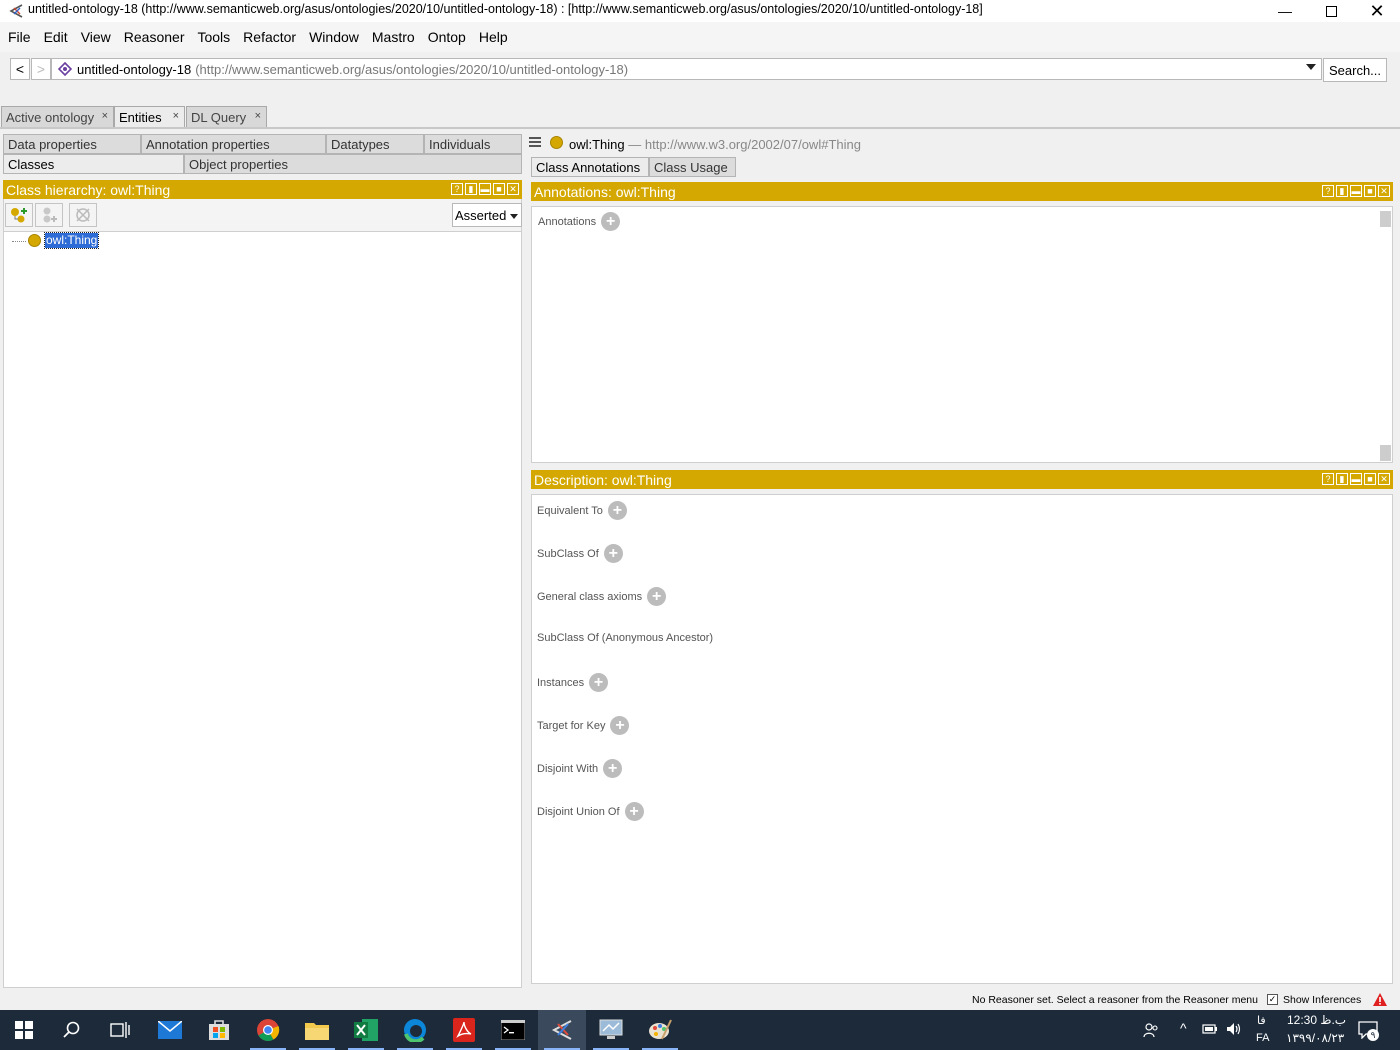 Image resolution: width=1400 pixels, height=1050 pixels. Describe the element at coordinates (1234, 1029) in the screenshot. I see `volume-icon` at that location.